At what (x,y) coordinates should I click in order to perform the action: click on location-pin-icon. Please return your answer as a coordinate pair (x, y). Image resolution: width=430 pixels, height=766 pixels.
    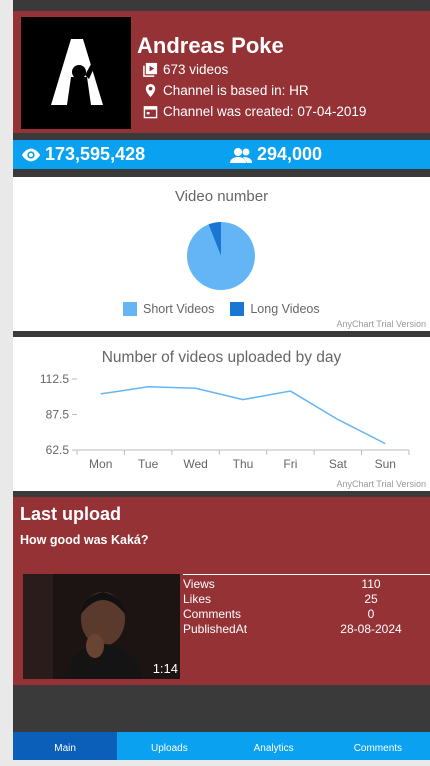
    Looking at the image, I should click on (150, 90).